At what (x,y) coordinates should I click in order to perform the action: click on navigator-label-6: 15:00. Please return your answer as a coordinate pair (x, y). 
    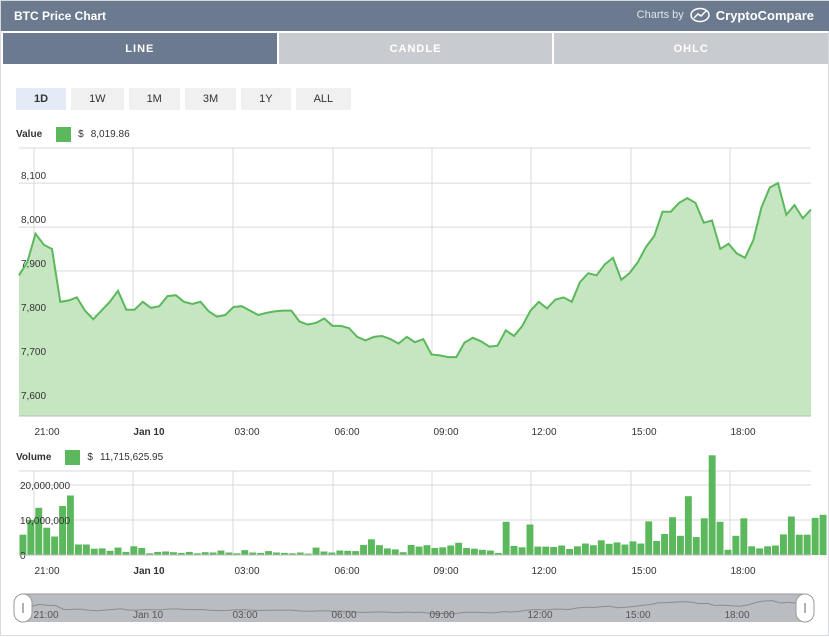
    Looking at the image, I should click on (637, 615).